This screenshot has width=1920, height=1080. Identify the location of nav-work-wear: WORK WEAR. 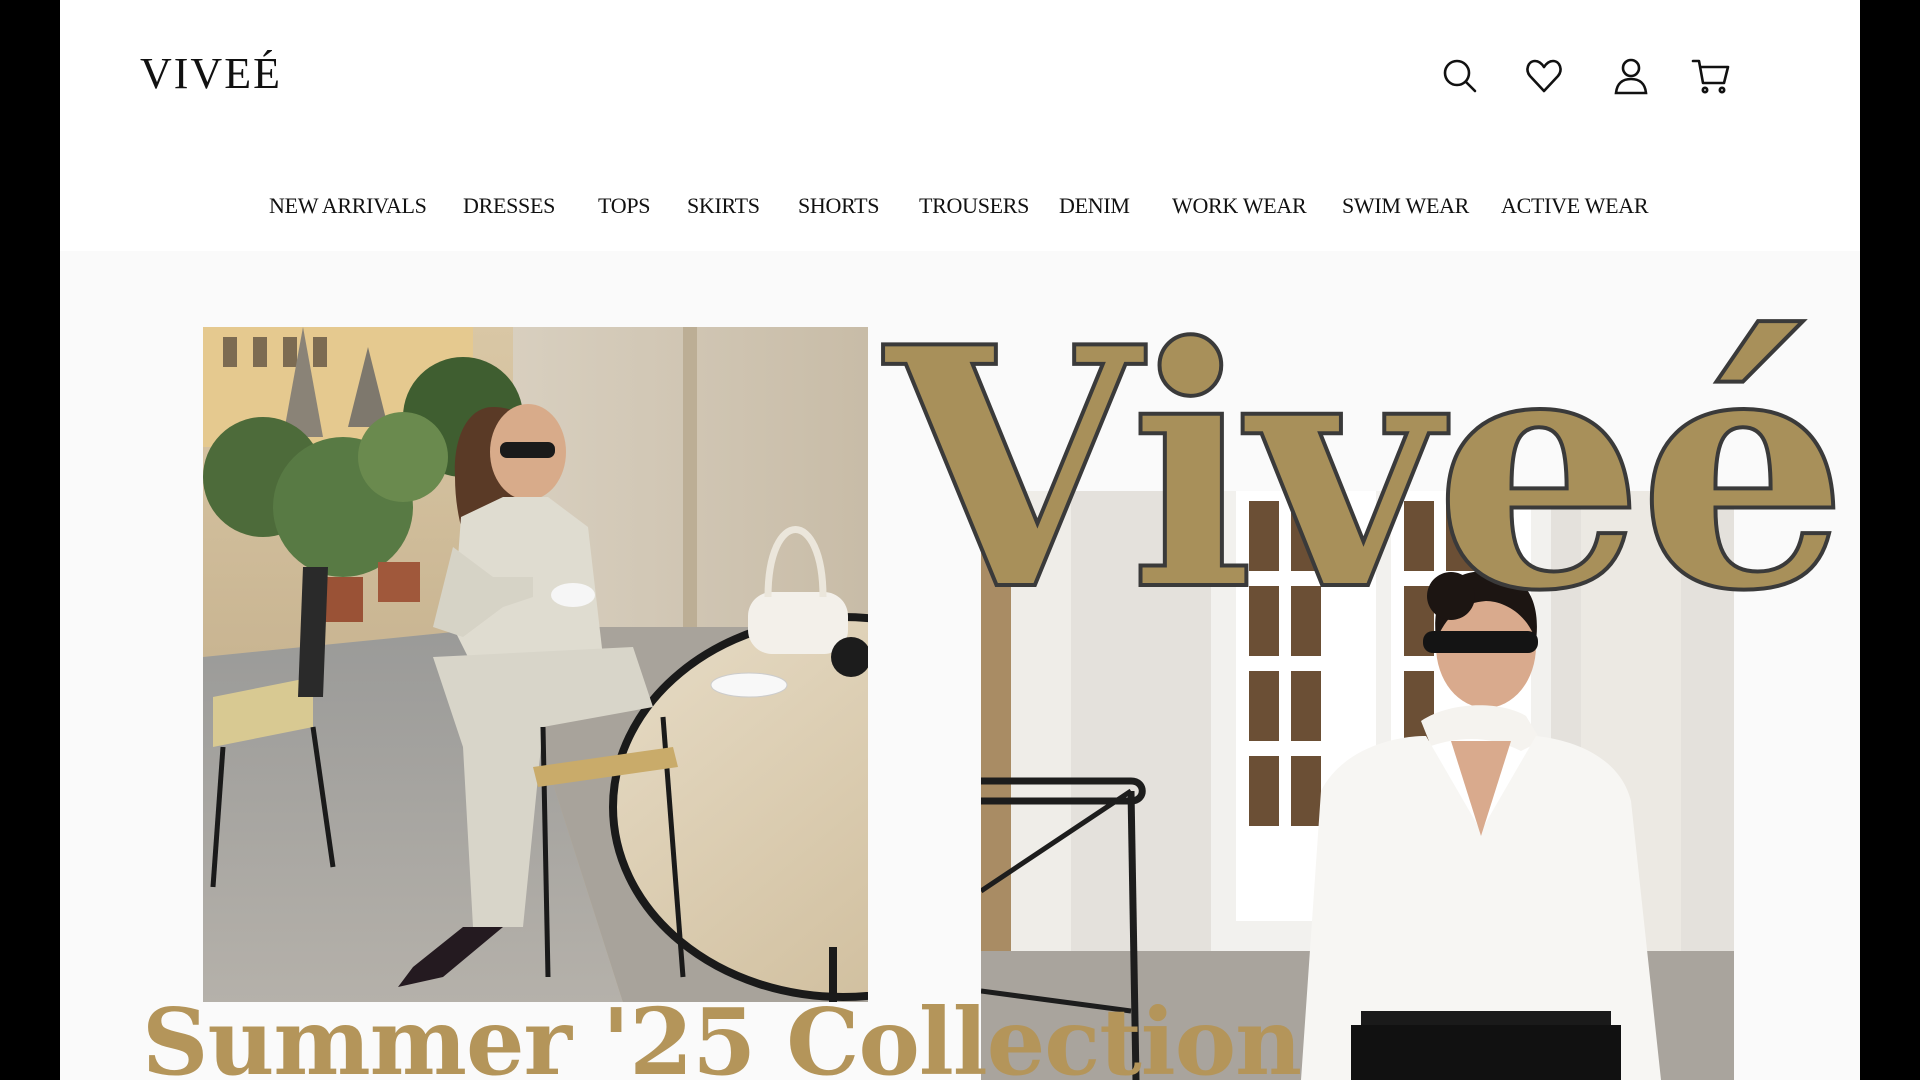
(1239, 206).